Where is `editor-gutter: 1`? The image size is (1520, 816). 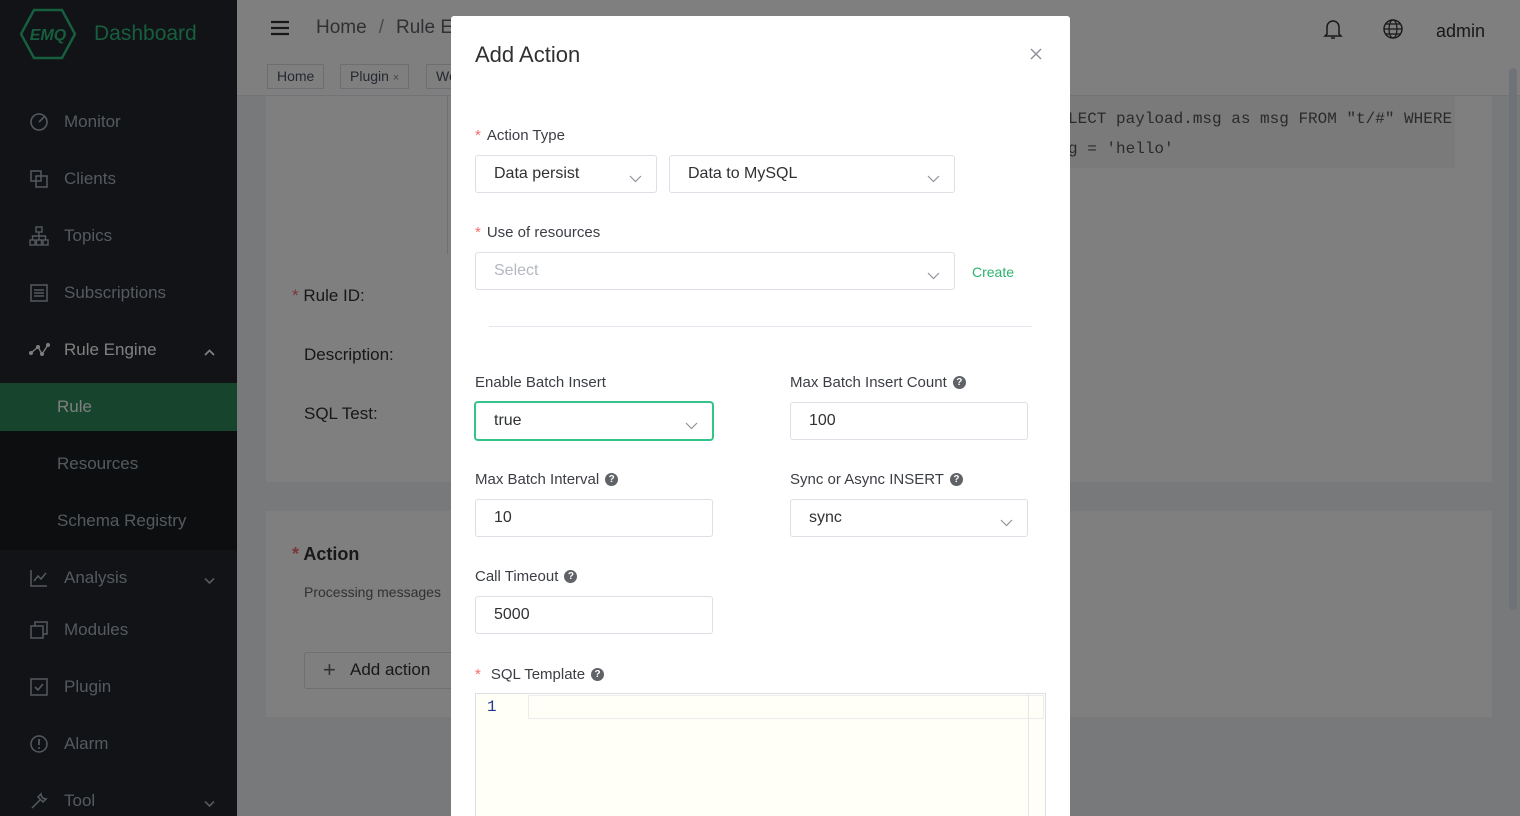 editor-gutter: 1 is located at coordinates (502, 755).